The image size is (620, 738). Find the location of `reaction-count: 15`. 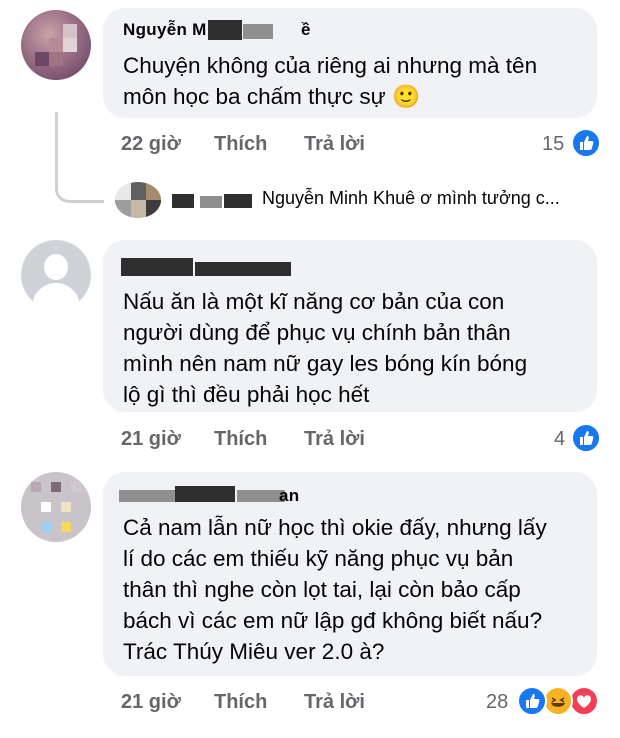

reaction-count: 15 is located at coordinates (553, 144).